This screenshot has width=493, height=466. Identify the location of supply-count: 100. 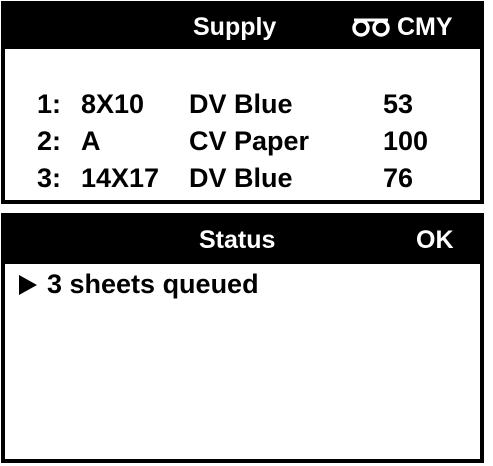
(406, 141).